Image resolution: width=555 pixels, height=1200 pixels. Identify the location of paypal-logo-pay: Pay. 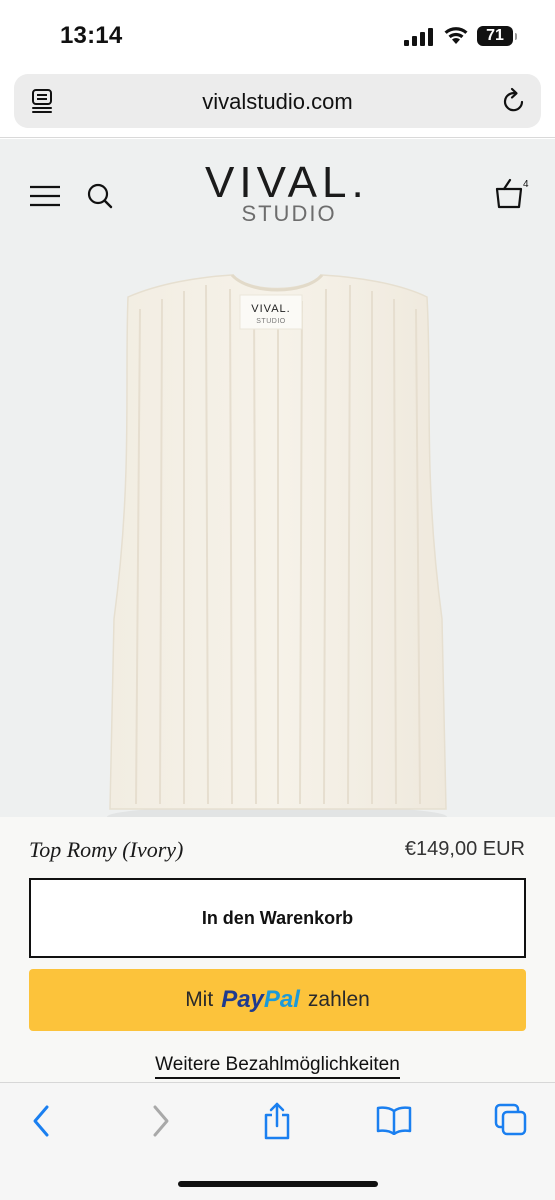
(242, 999).